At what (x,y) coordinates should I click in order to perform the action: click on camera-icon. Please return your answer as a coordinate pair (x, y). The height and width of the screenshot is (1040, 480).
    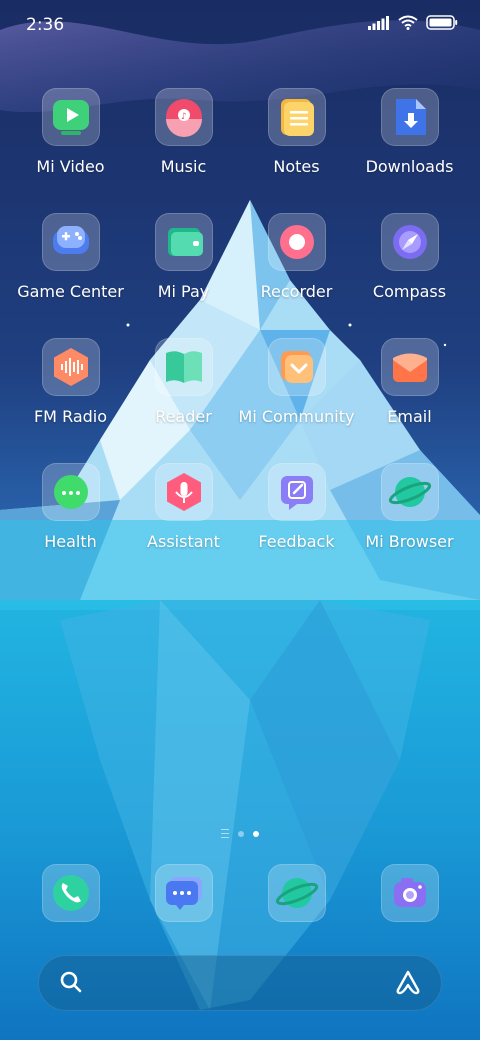
    Looking at the image, I should click on (409, 892).